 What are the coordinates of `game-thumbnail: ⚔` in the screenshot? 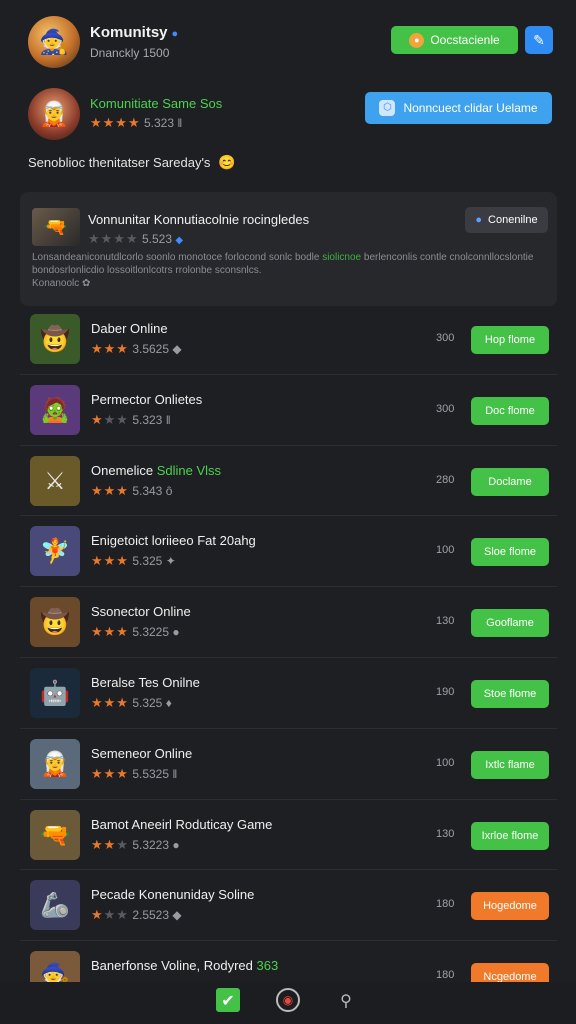 It's located at (55, 480).